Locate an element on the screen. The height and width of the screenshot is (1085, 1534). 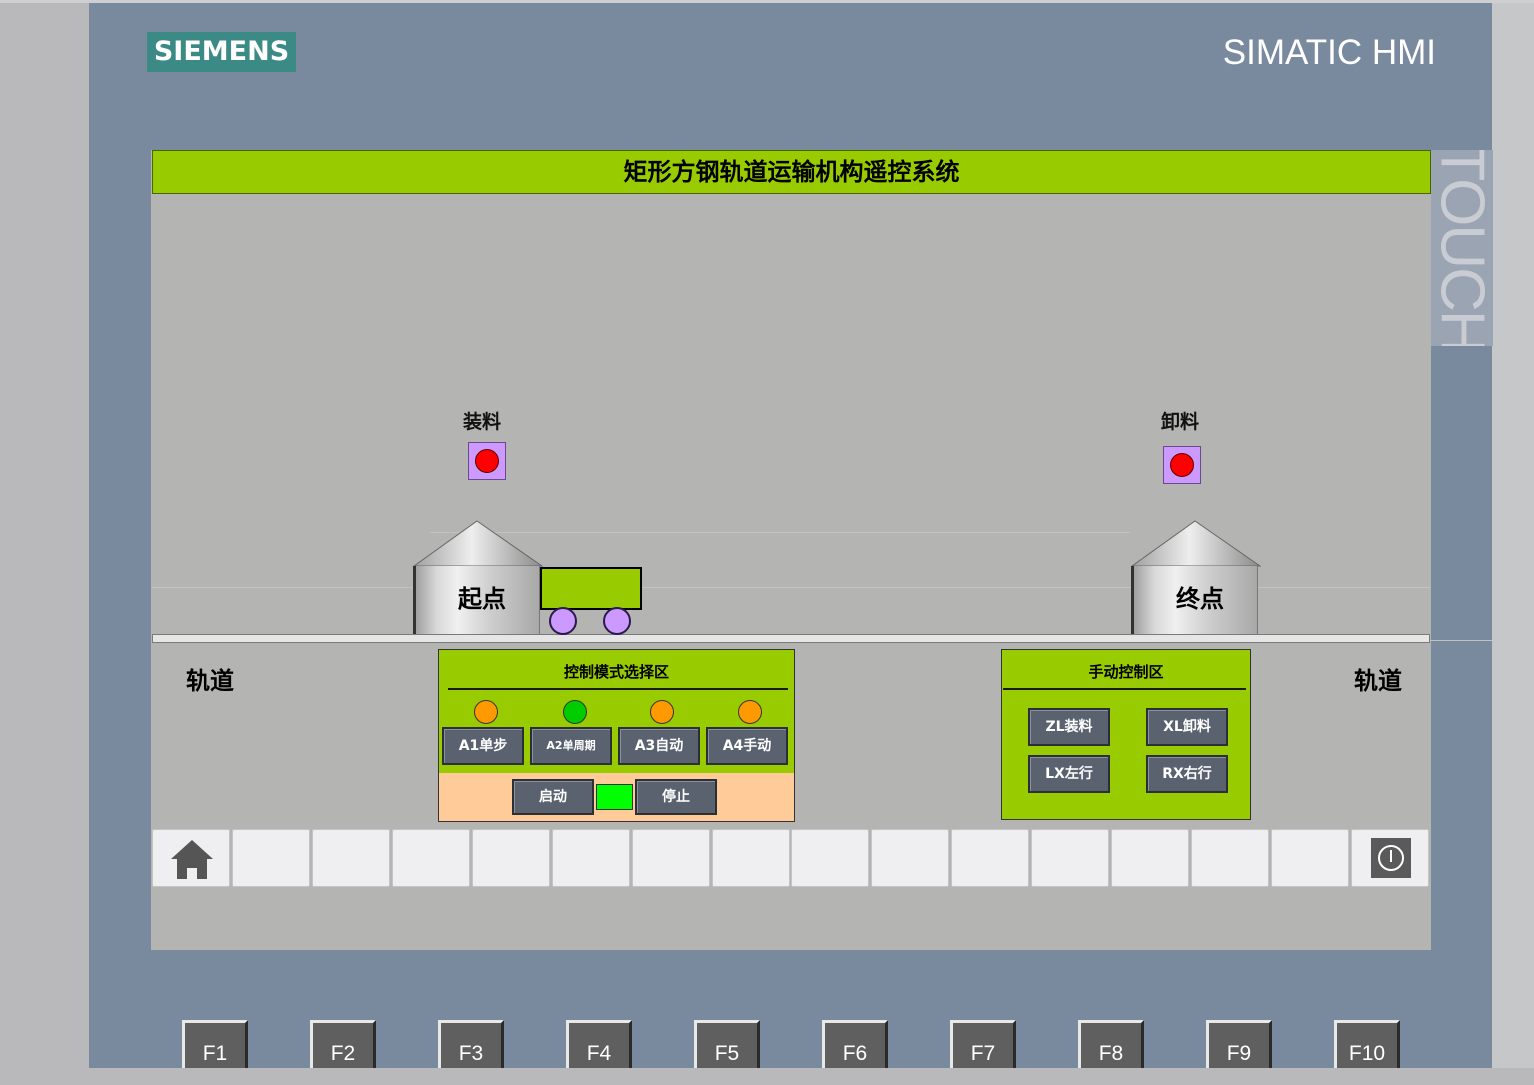
mode-a3-indicator is located at coordinates (662, 712).